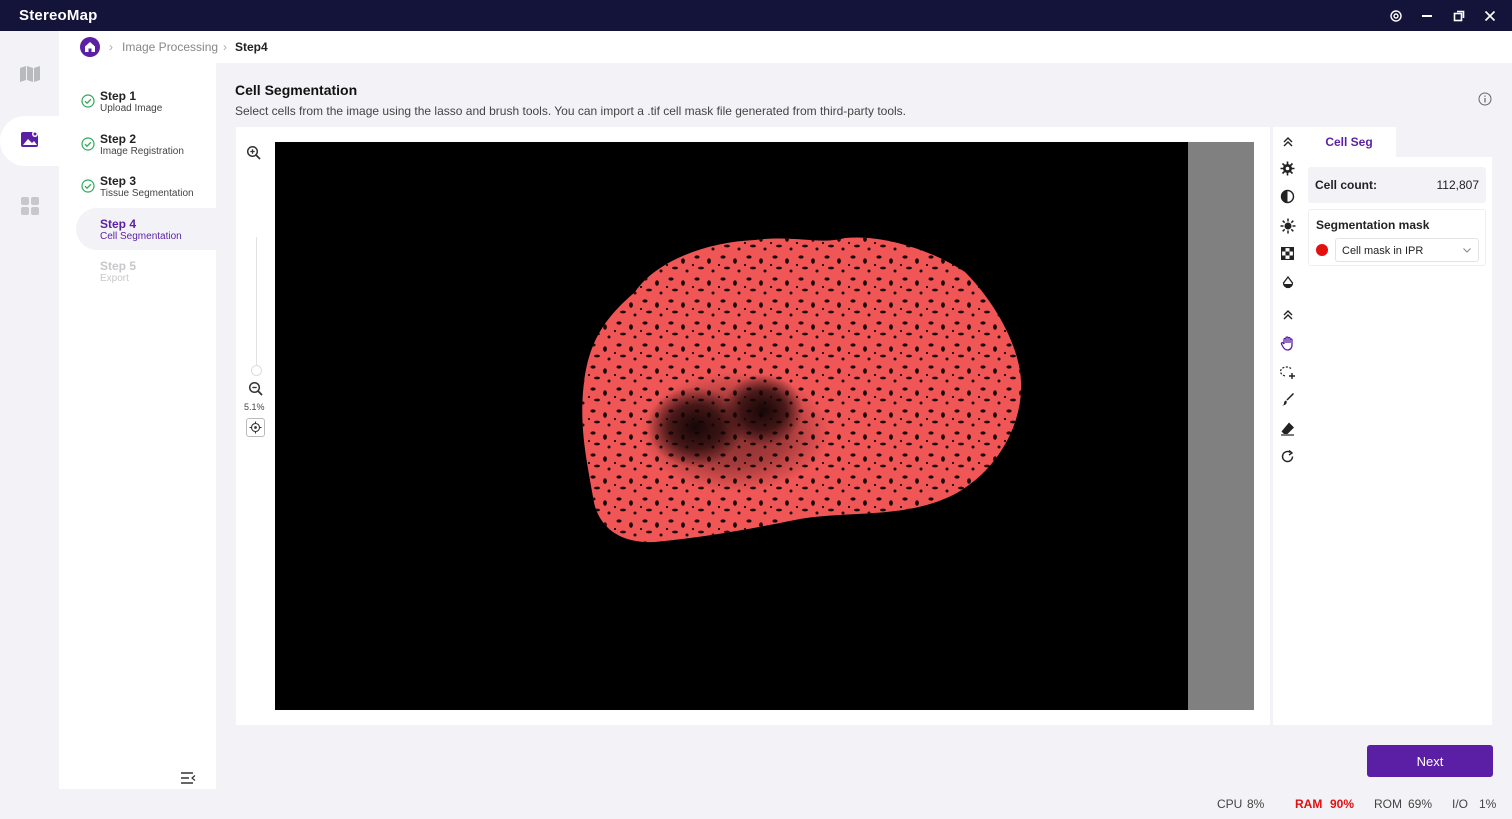  What do you see at coordinates (142, 151) in the screenshot?
I see `step-desc: Image Registration` at bounding box center [142, 151].